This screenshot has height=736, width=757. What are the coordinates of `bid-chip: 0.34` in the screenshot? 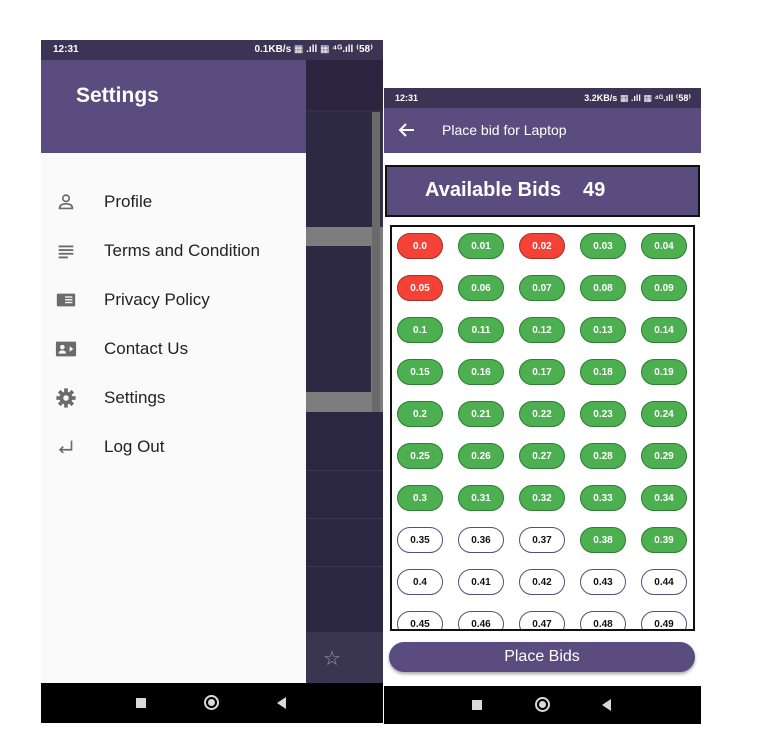 It's located at (664, 498).